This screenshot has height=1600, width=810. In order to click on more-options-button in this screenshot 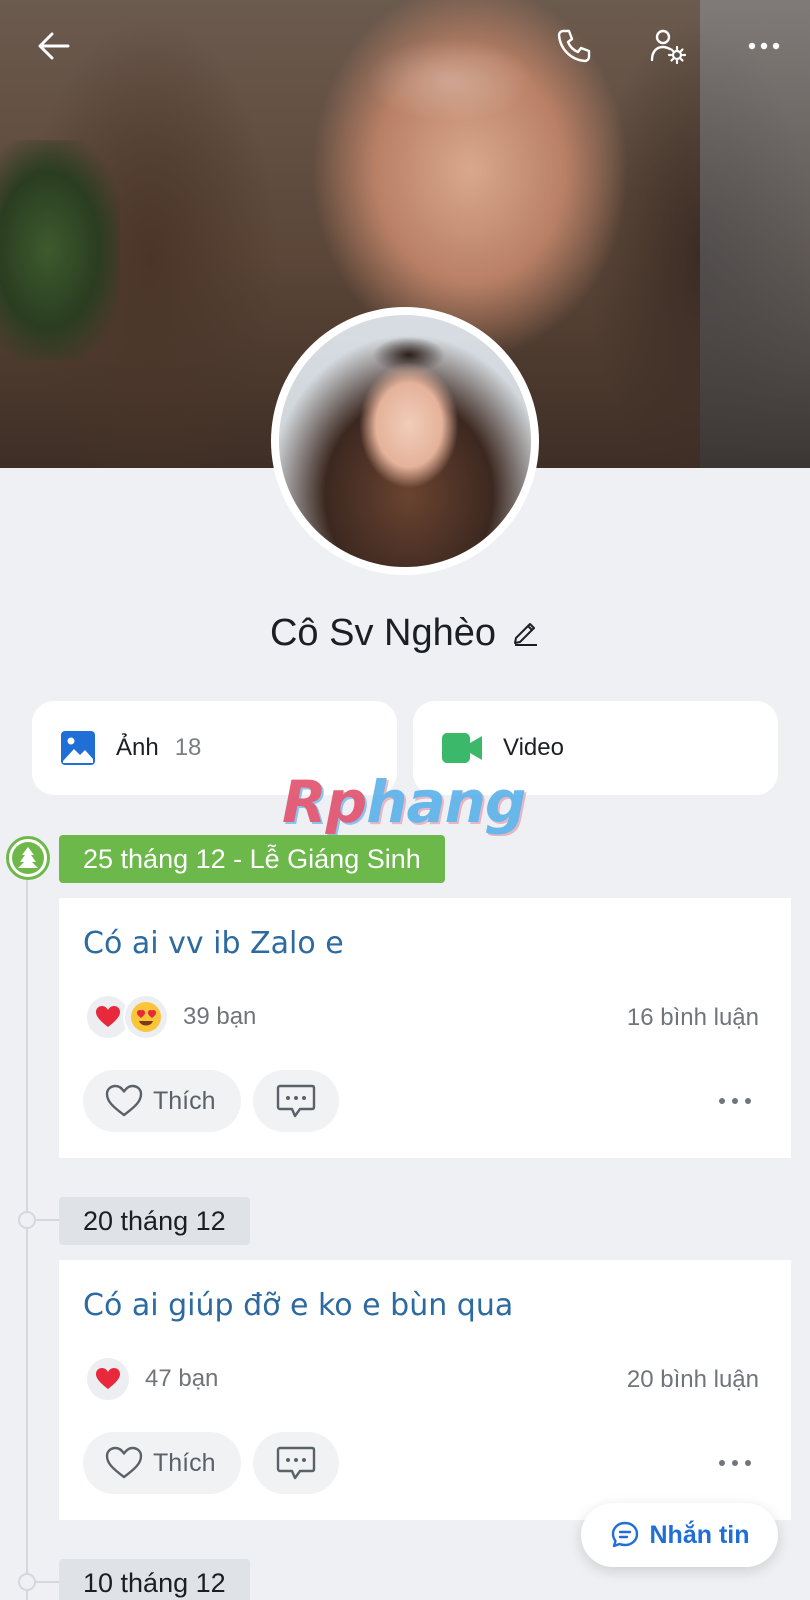, I will do `click(764, 46)`.